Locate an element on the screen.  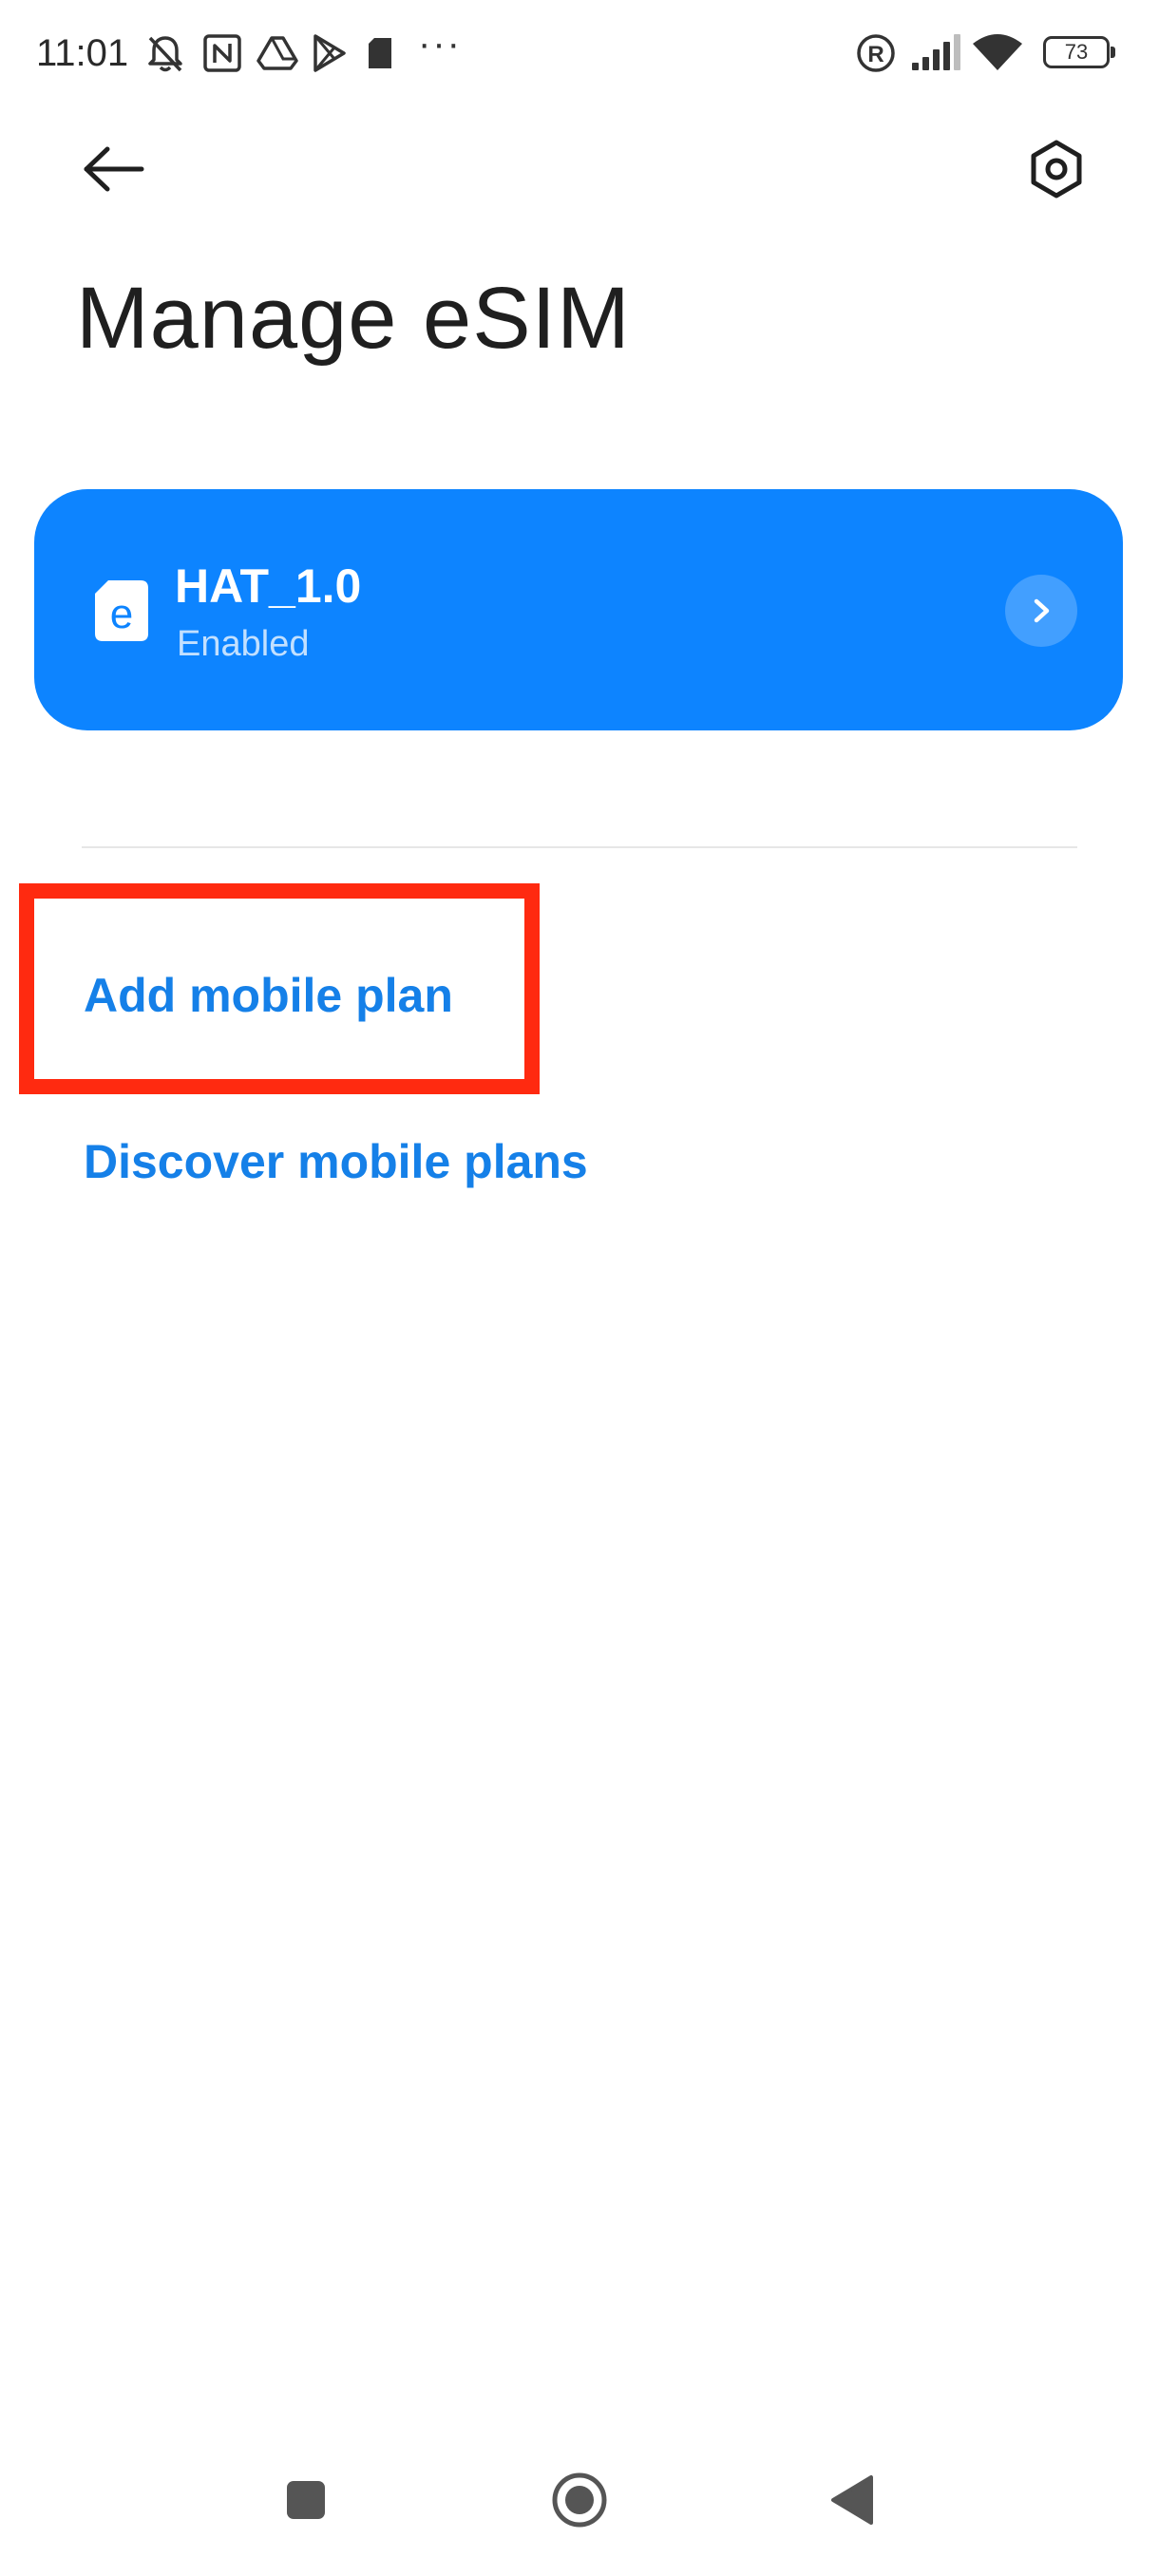
nav-back-button is located at coordinates (853, 2500).